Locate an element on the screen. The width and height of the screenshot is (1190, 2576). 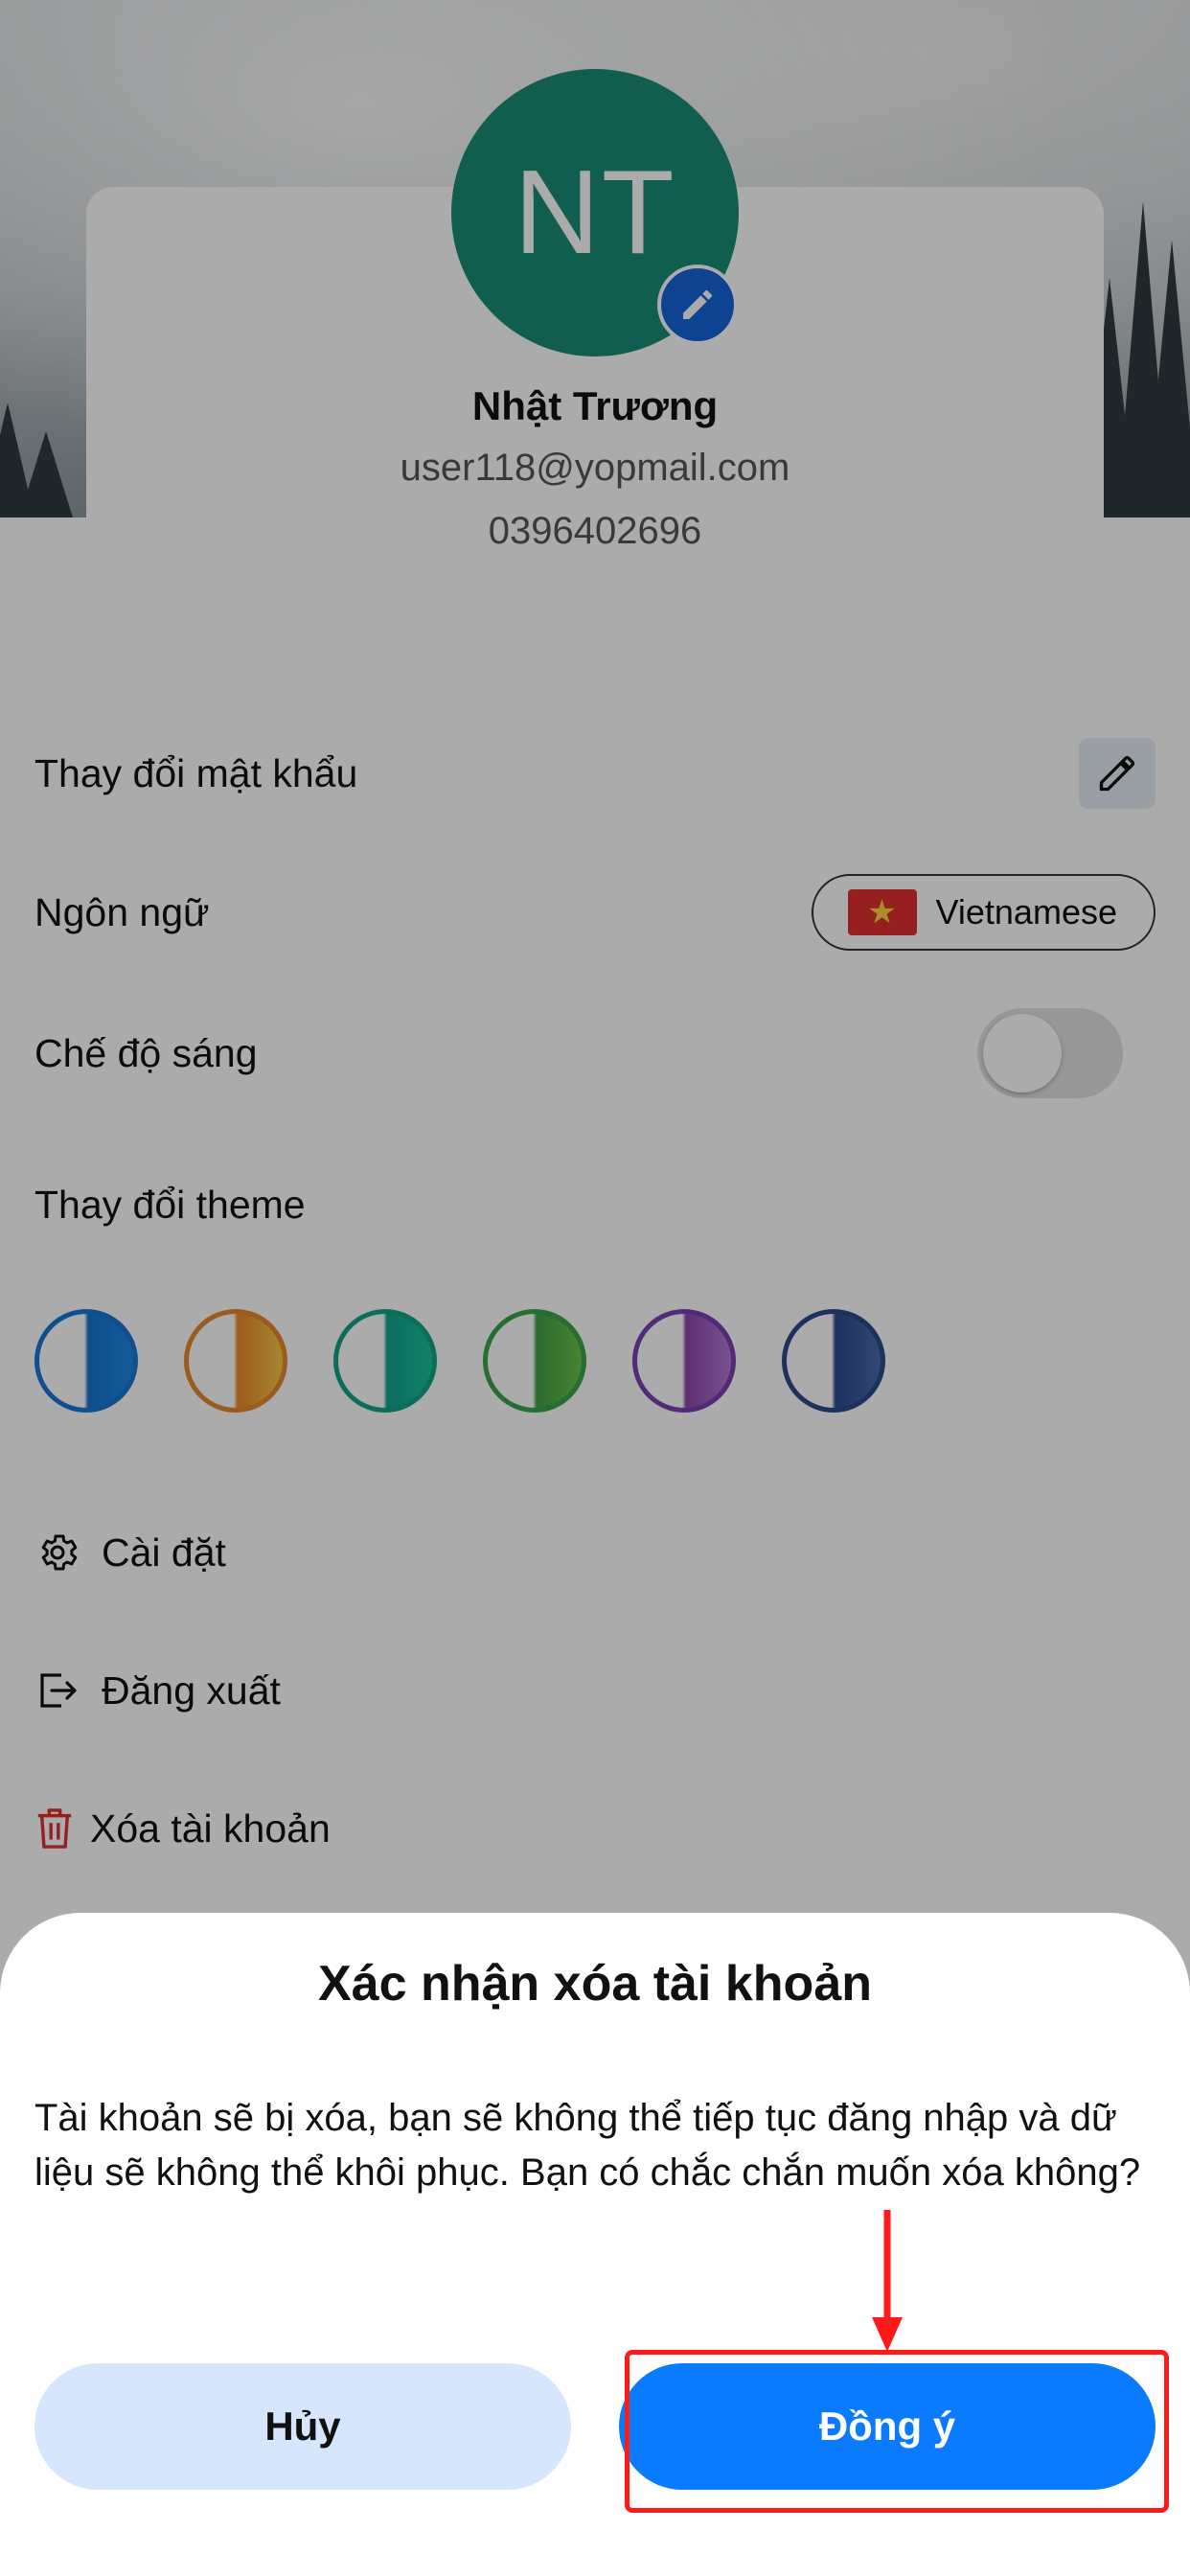
annotation-highlight-box is located at coordinates (897, 2431).